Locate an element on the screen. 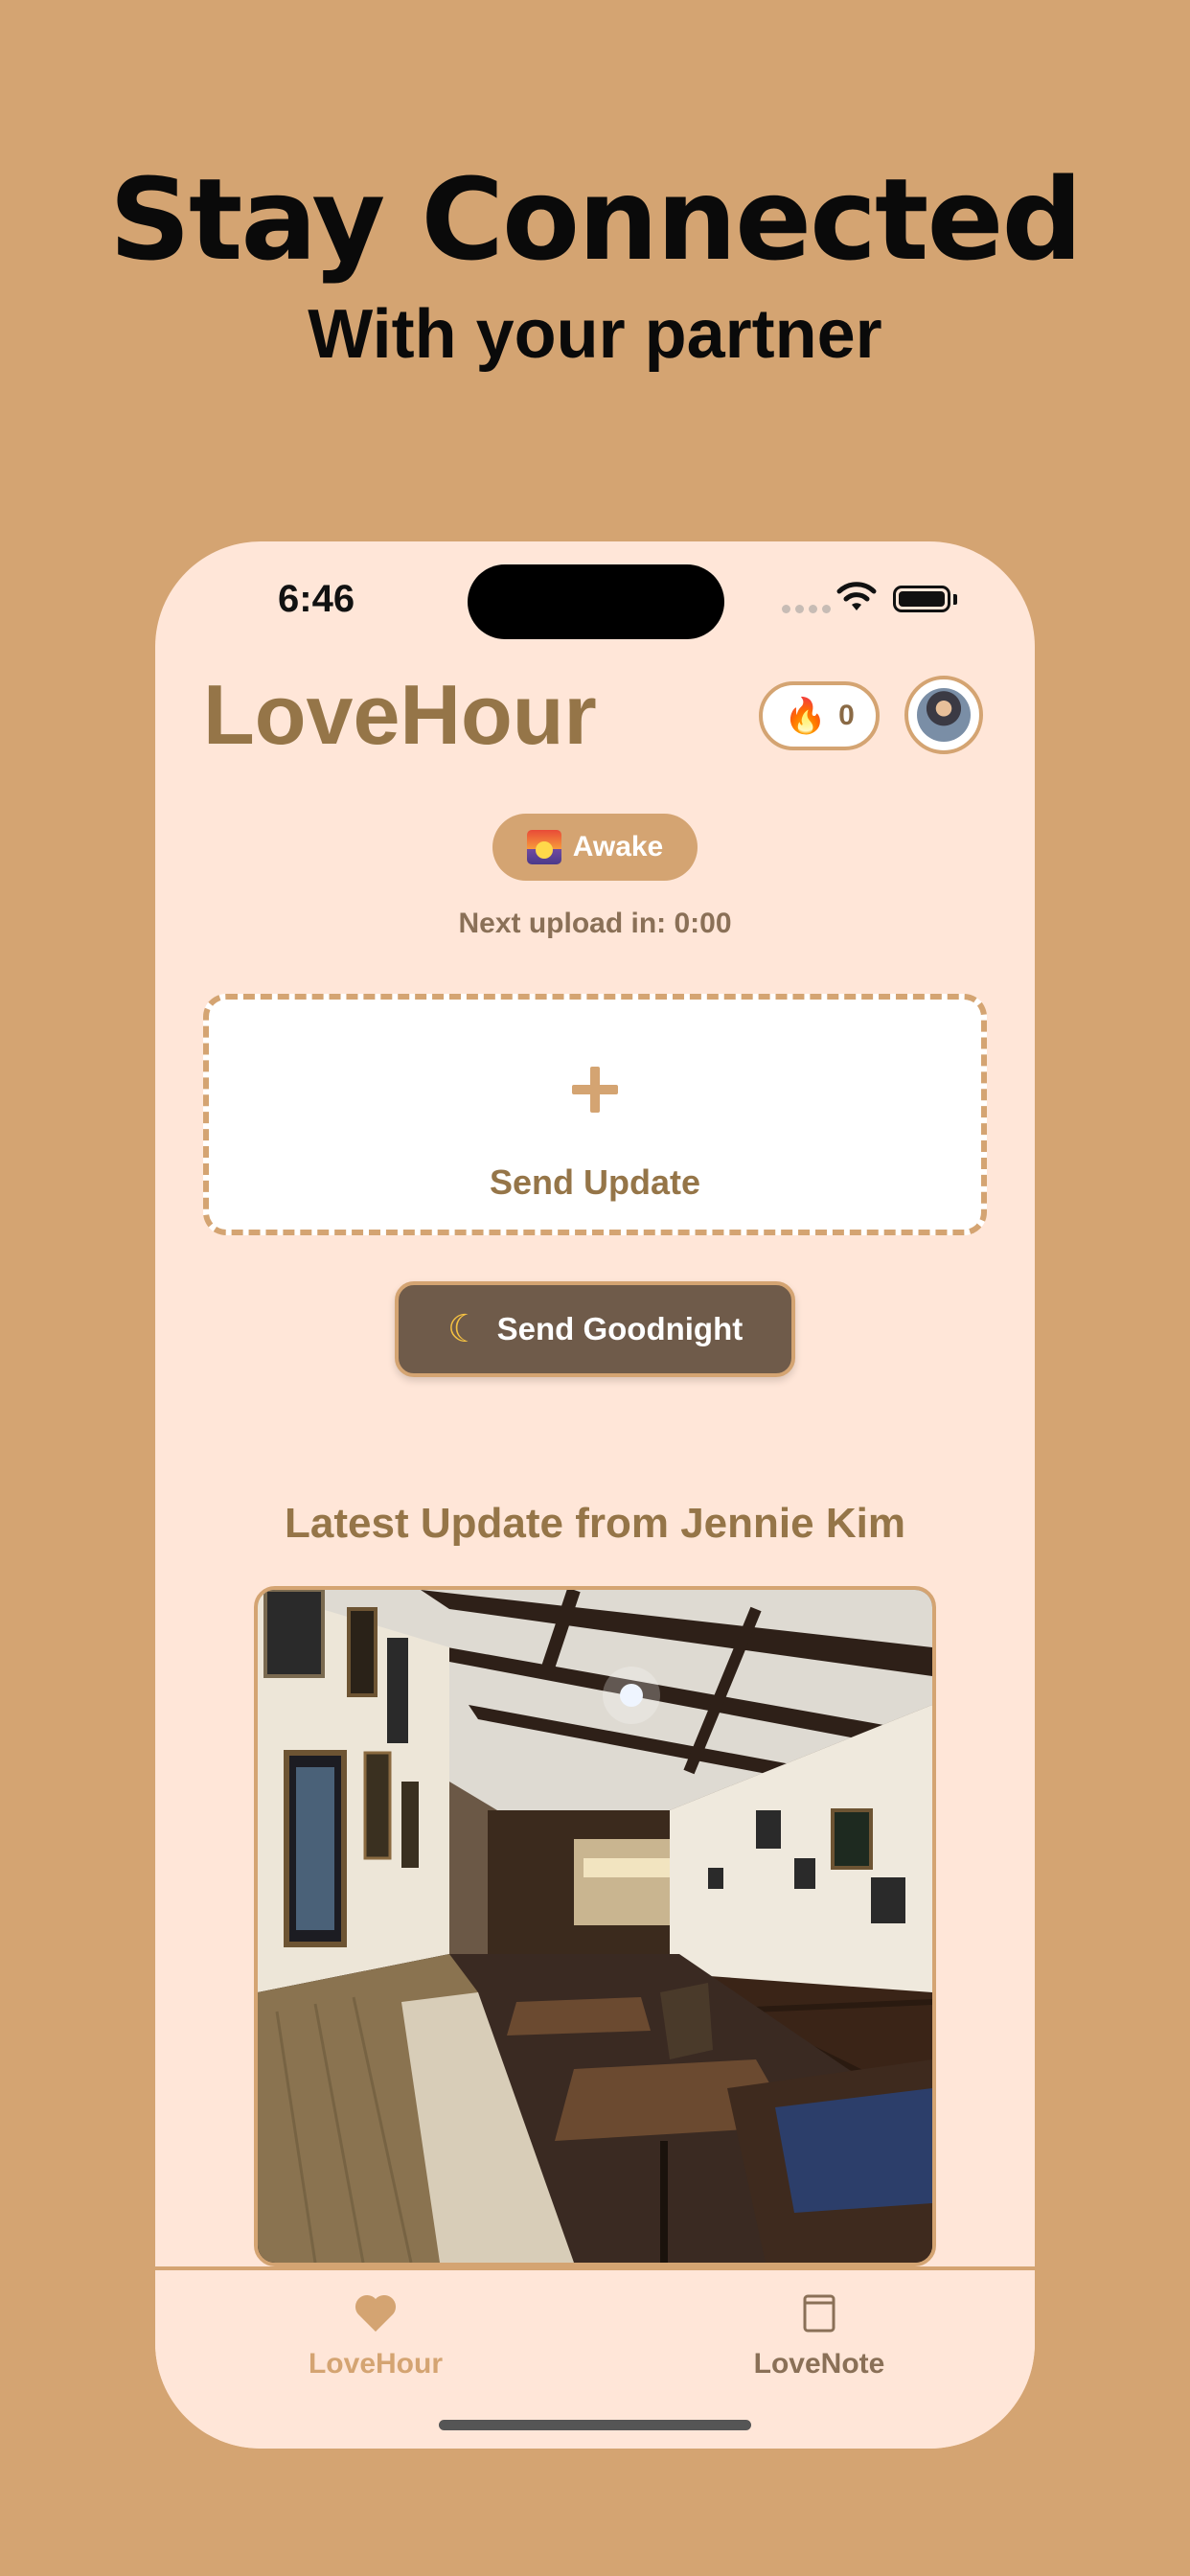 Image resolution: width=1190 pixels, height=2576 pixels. latest-update-title: Latest Update from Jennie Kim is located at coordinates (595, 1523).